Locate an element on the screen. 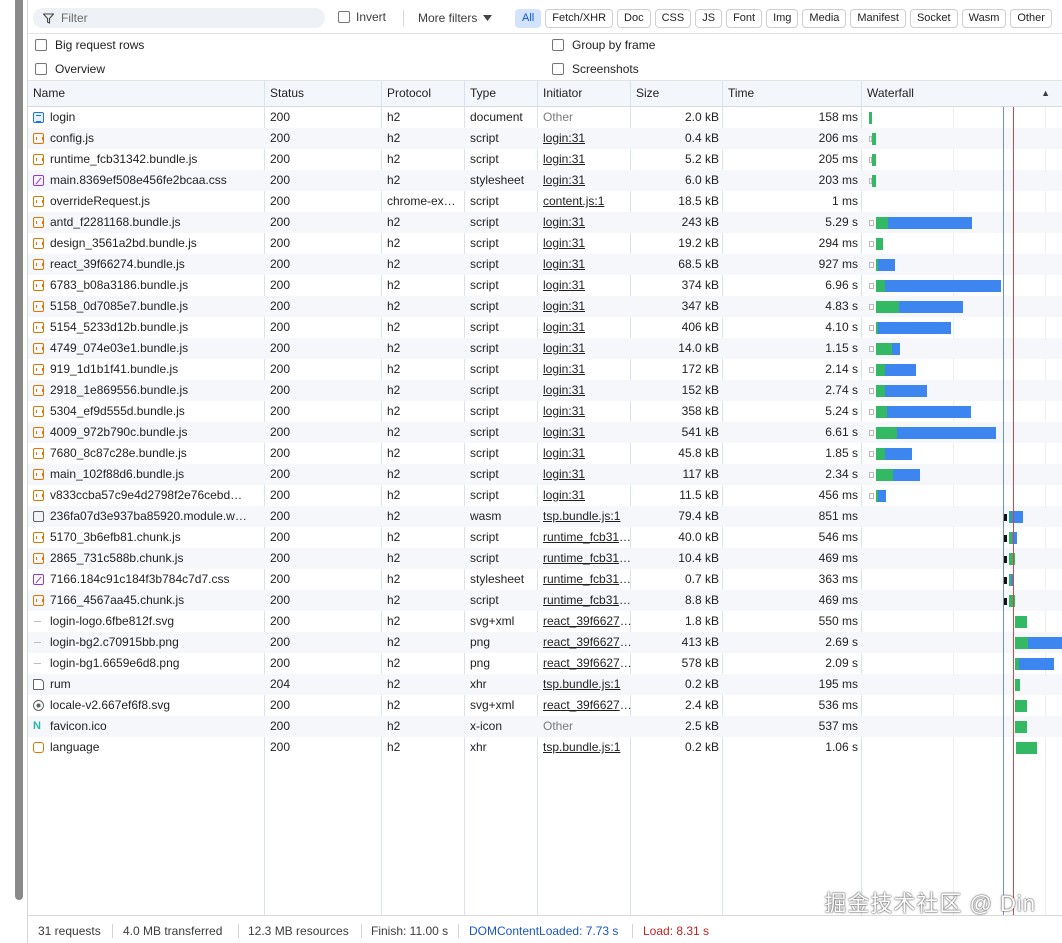  cell-name: login-logo.6fbe812f.svg is located at coordinates (147, 621).